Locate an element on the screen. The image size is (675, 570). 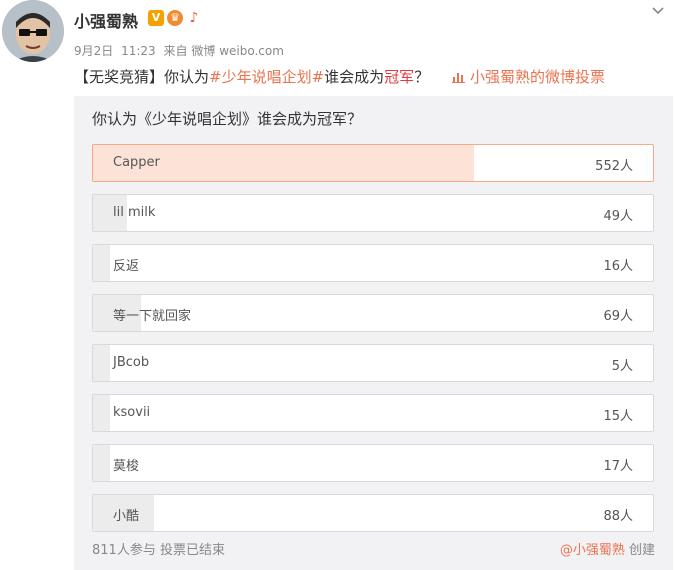
chevron-down-icon is located at coordinates (658, 11).